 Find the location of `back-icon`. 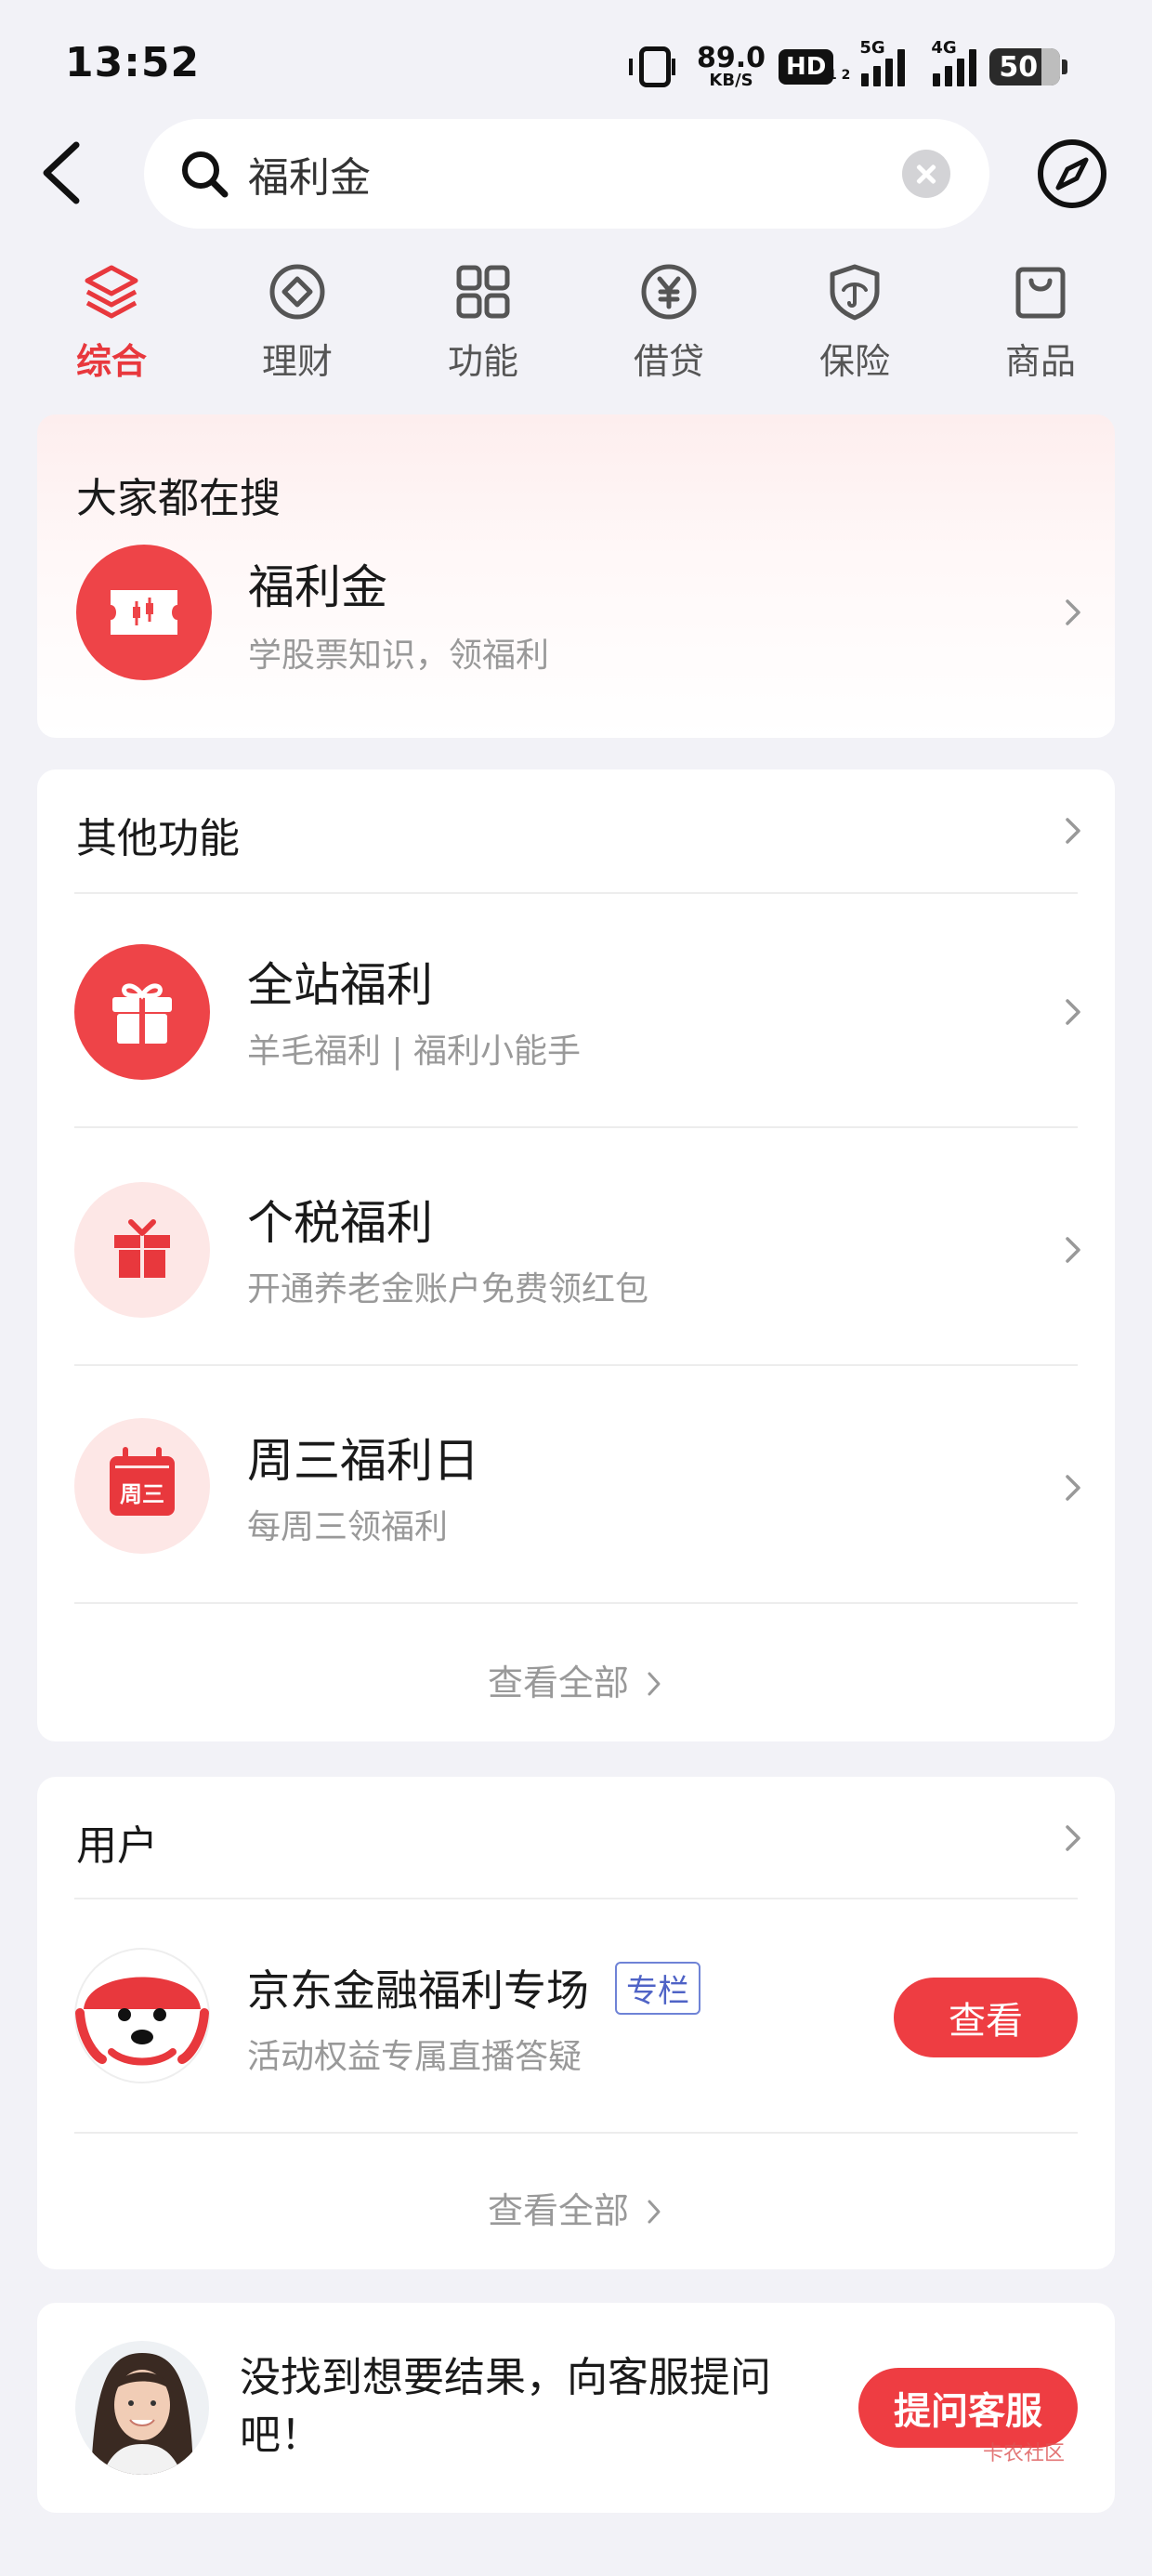

back-icon is located at coordinates (61, 172).